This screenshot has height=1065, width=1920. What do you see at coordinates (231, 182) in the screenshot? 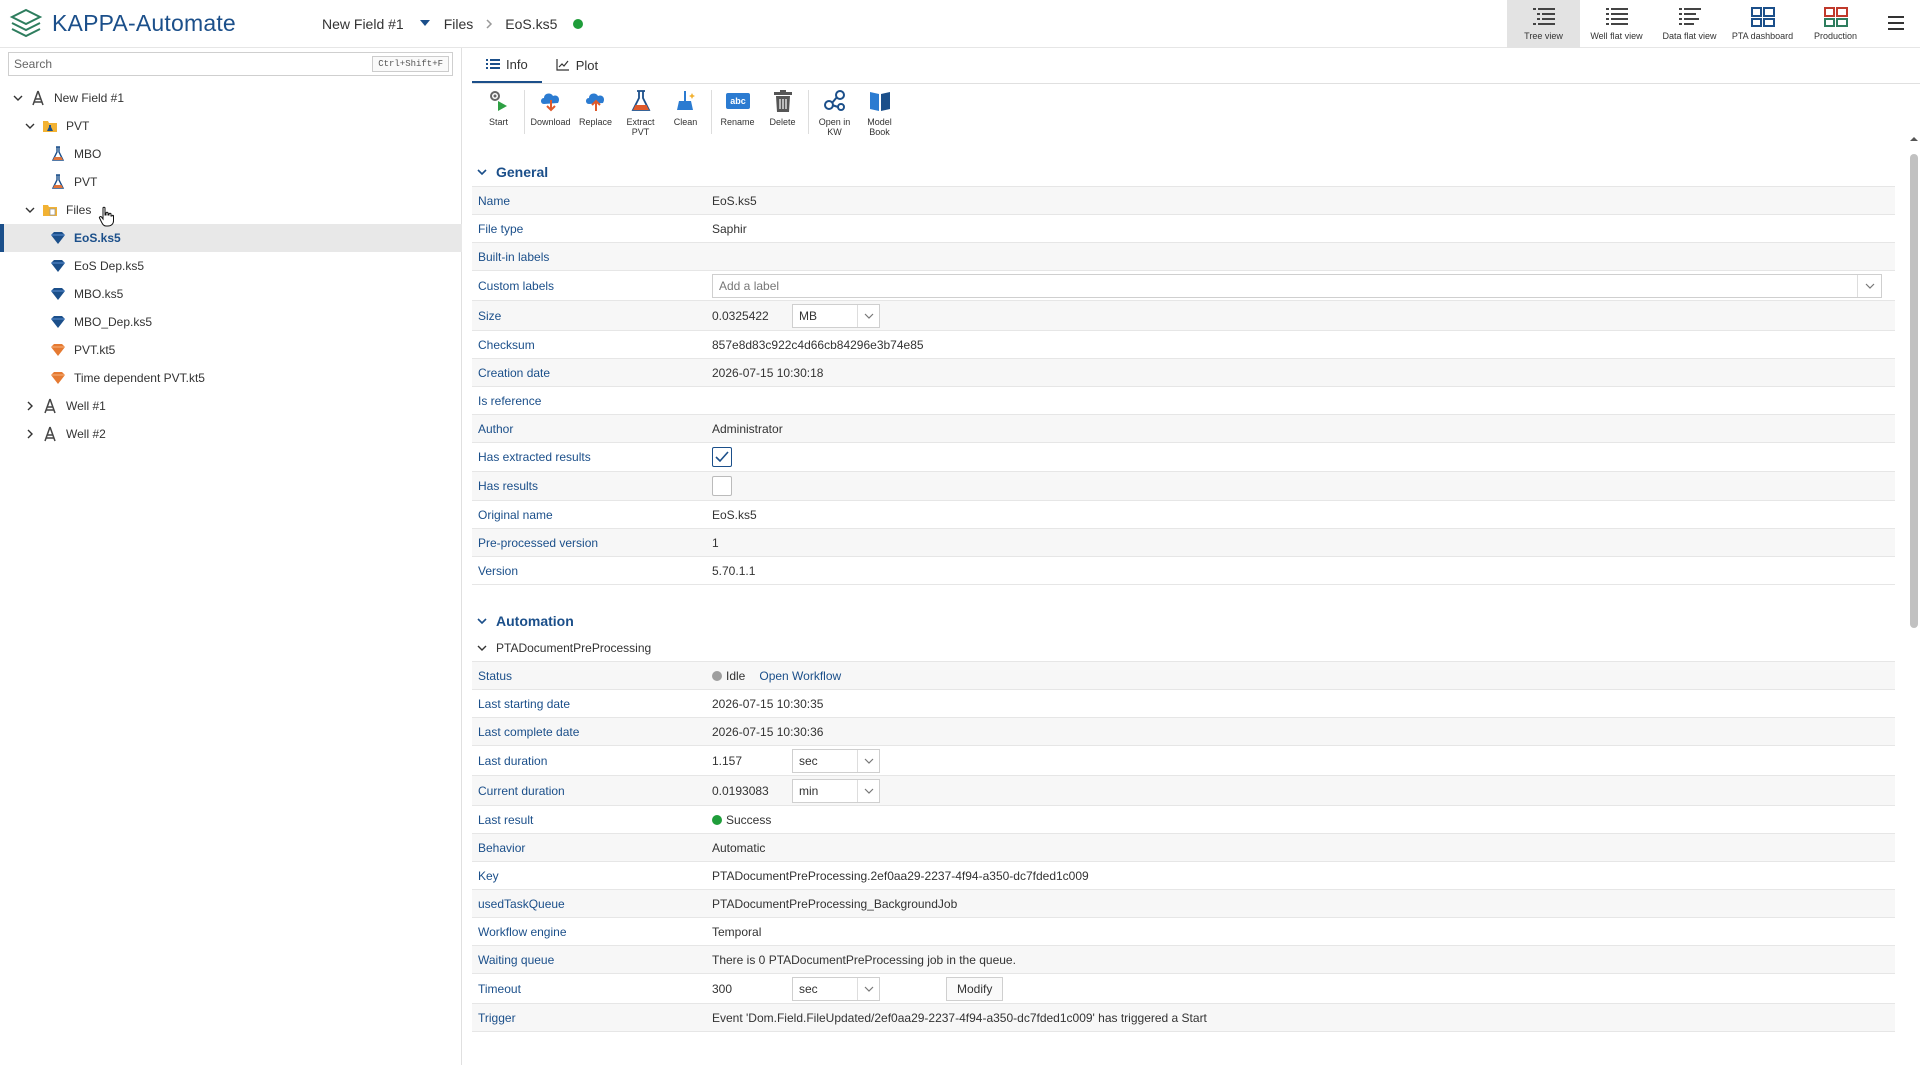
I see `tree-item-pvt: PVT` at bounding box center [231, 182].